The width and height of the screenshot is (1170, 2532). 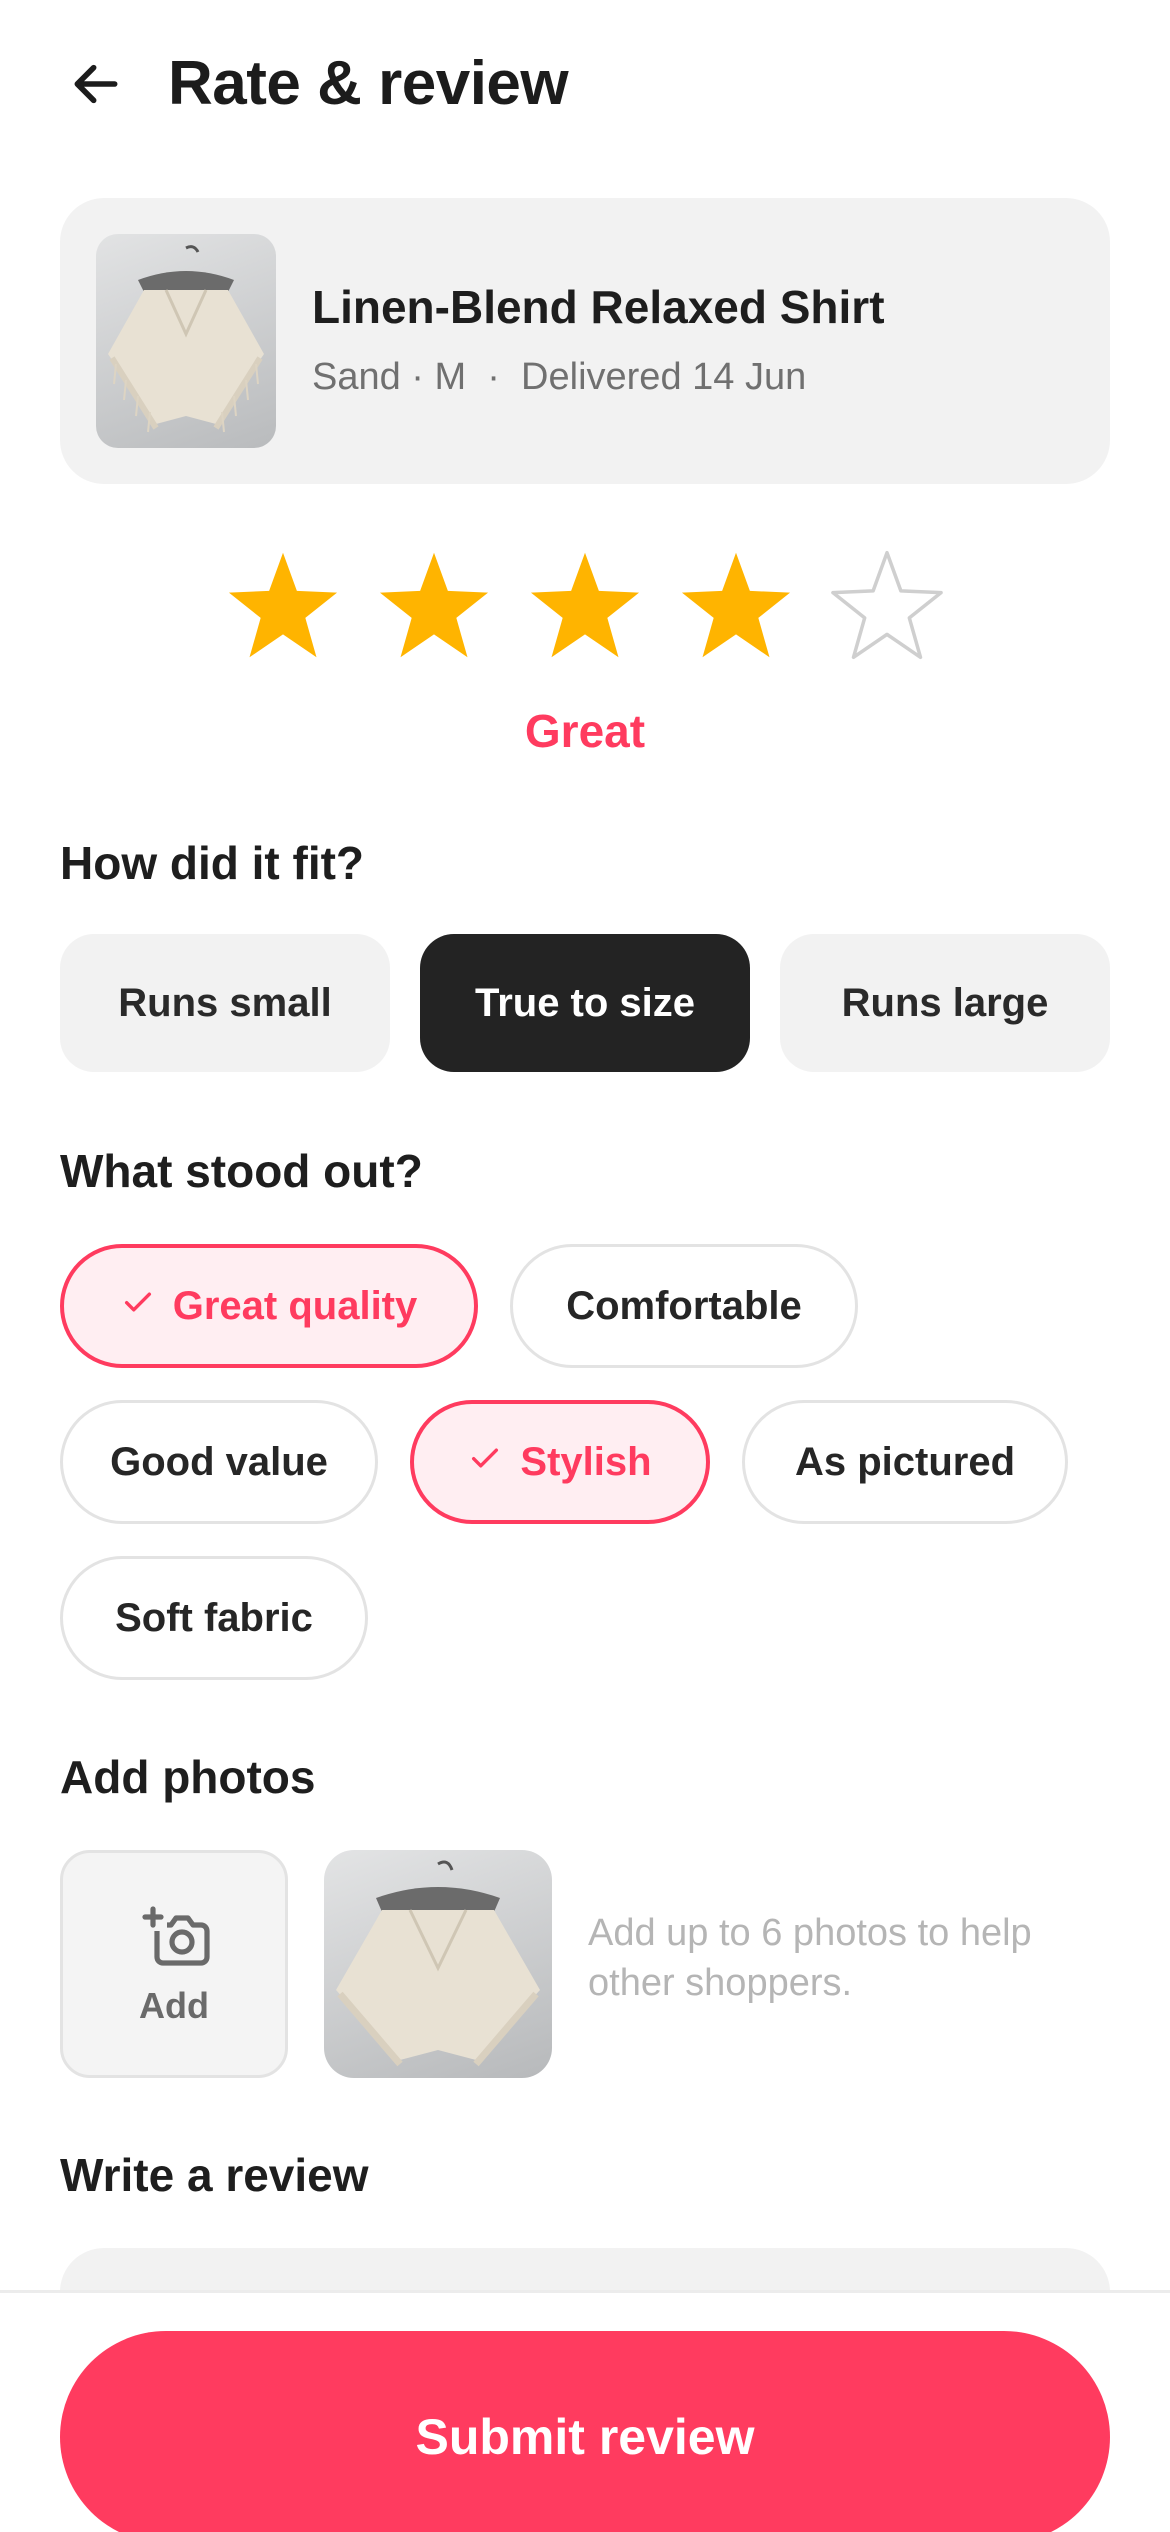 What do you see at coordinates (438, 1964) in the screenshot?
I see `uploaded-photo` at bounding box center [438, 1964].